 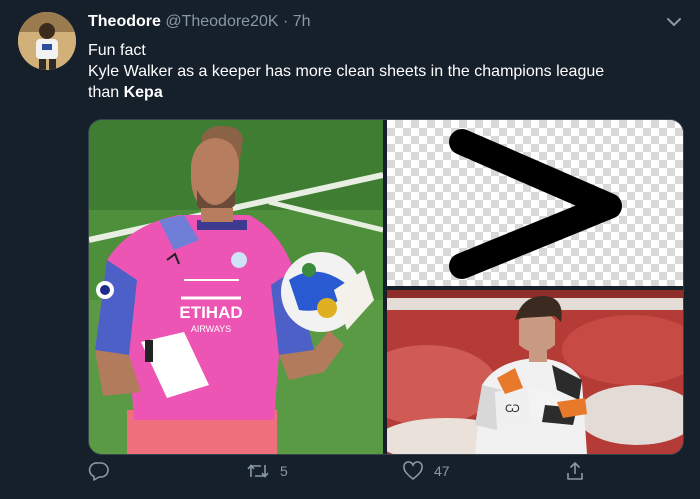 What do you see at coordinates (124, 21) in the screenshot?
I see `display-name: Theodore` at bounding box center [124, 21].